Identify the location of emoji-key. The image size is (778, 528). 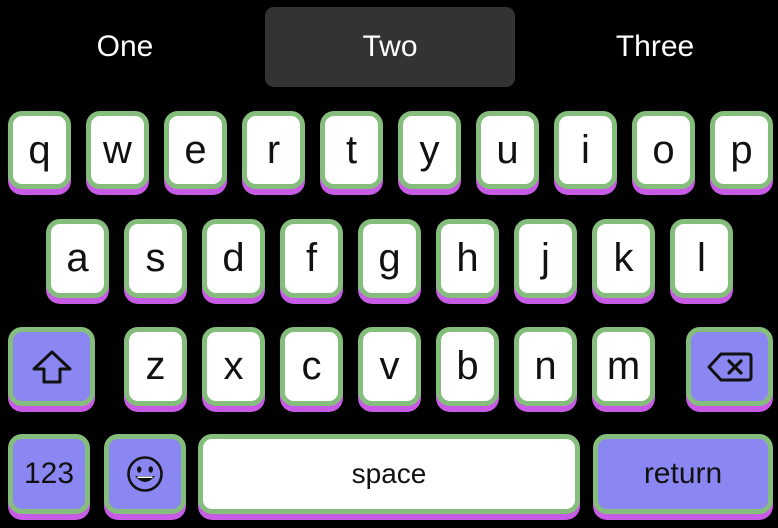
(145, 474).